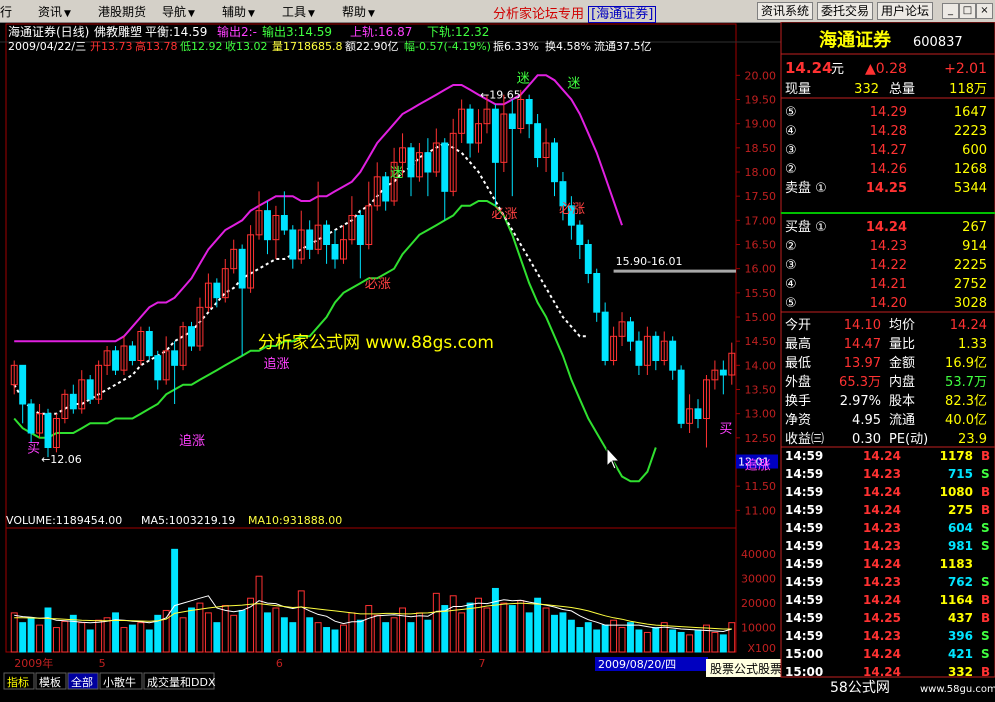 Image resolution: width=995 pixels, height=702 pixels. I want to click on bar-amp: 振6.33%, so click(516, 46).